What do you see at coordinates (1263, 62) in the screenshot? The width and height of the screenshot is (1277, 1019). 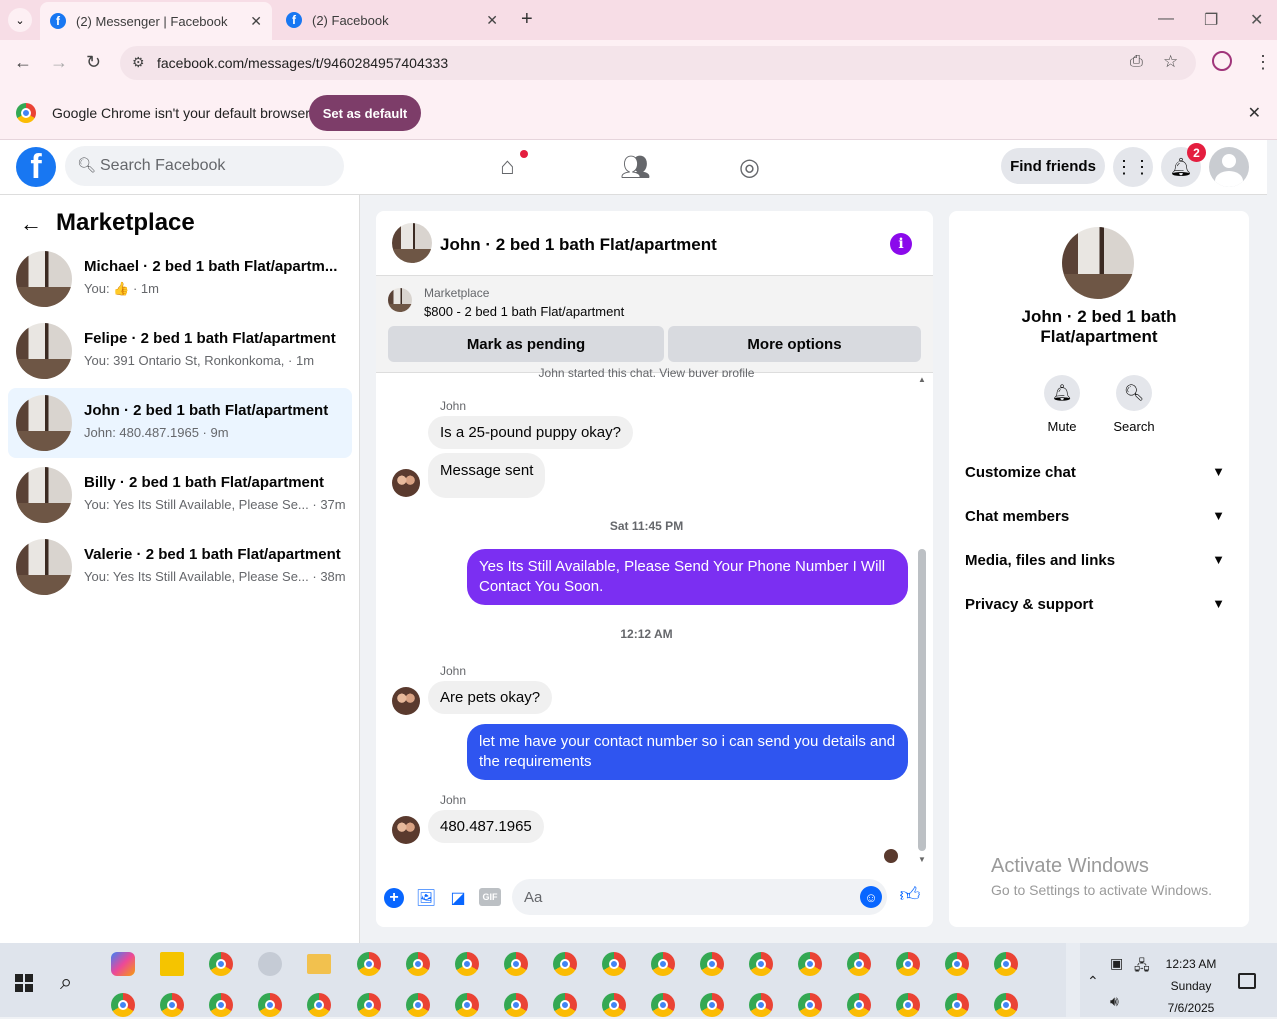 I see `menu-kebab-icon: ⋮` at bounding box center [1263, 62].